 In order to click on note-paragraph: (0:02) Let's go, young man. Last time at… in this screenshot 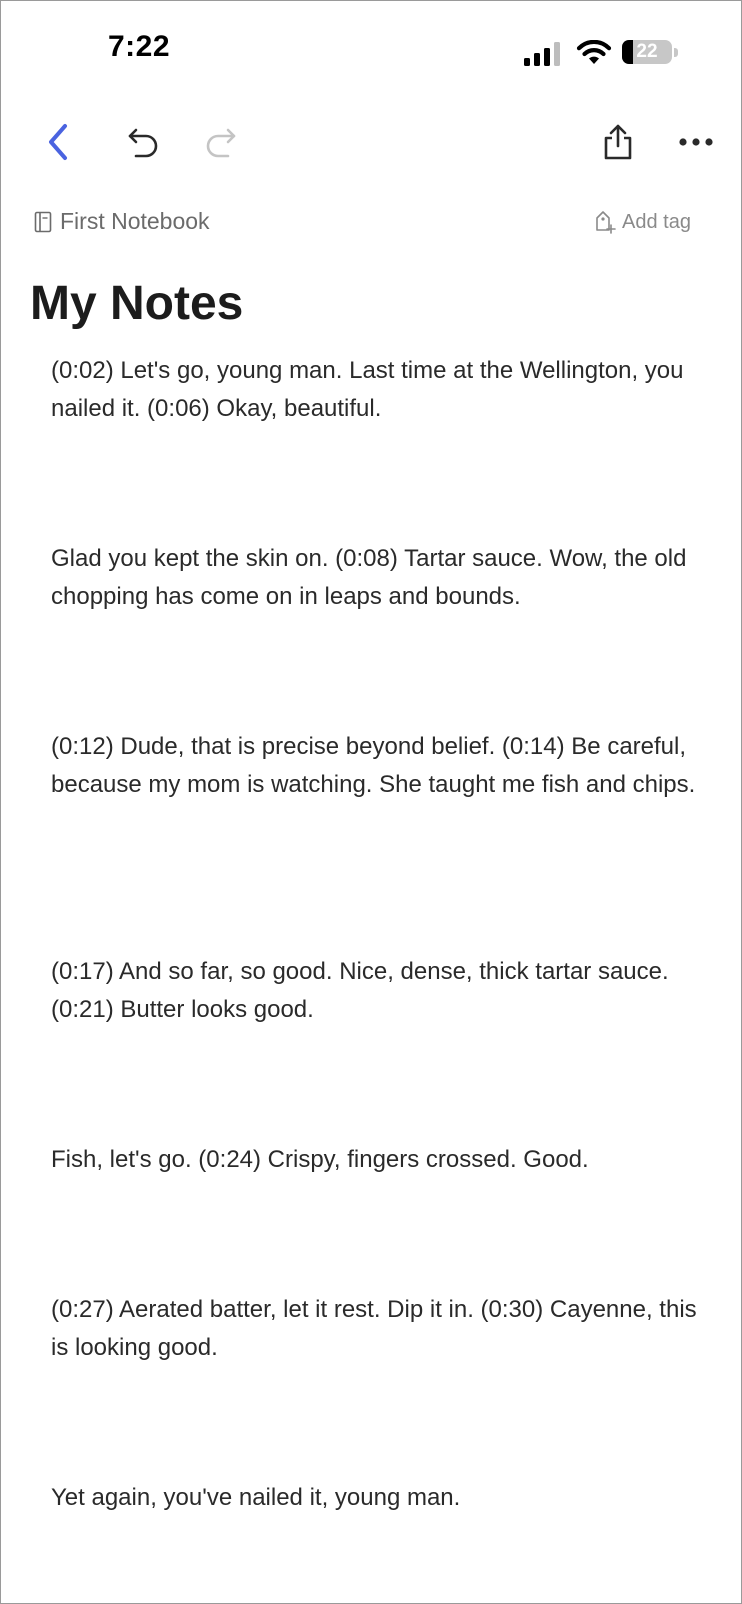, I will do `click(376, 390)`.